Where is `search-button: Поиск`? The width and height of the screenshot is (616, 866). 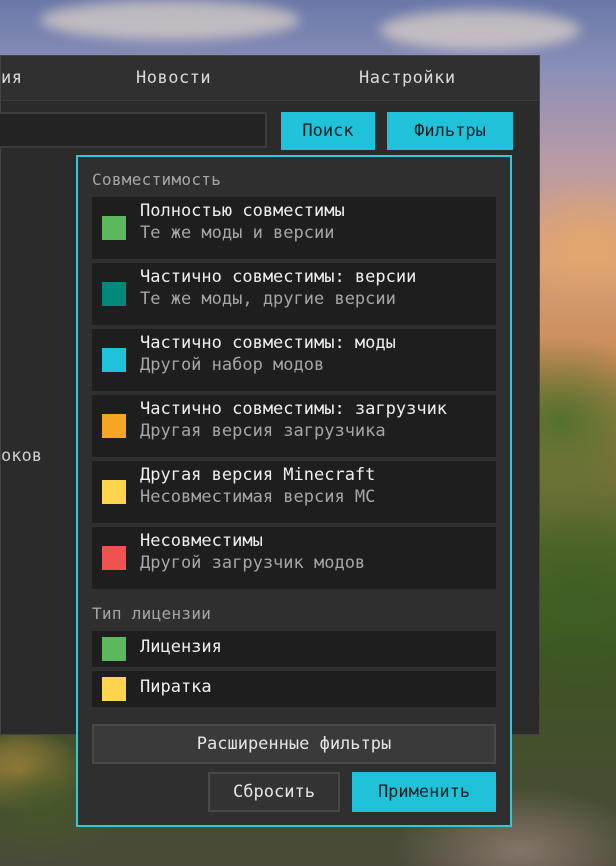 search-button: Поиск is located at coordinates (328, 131).